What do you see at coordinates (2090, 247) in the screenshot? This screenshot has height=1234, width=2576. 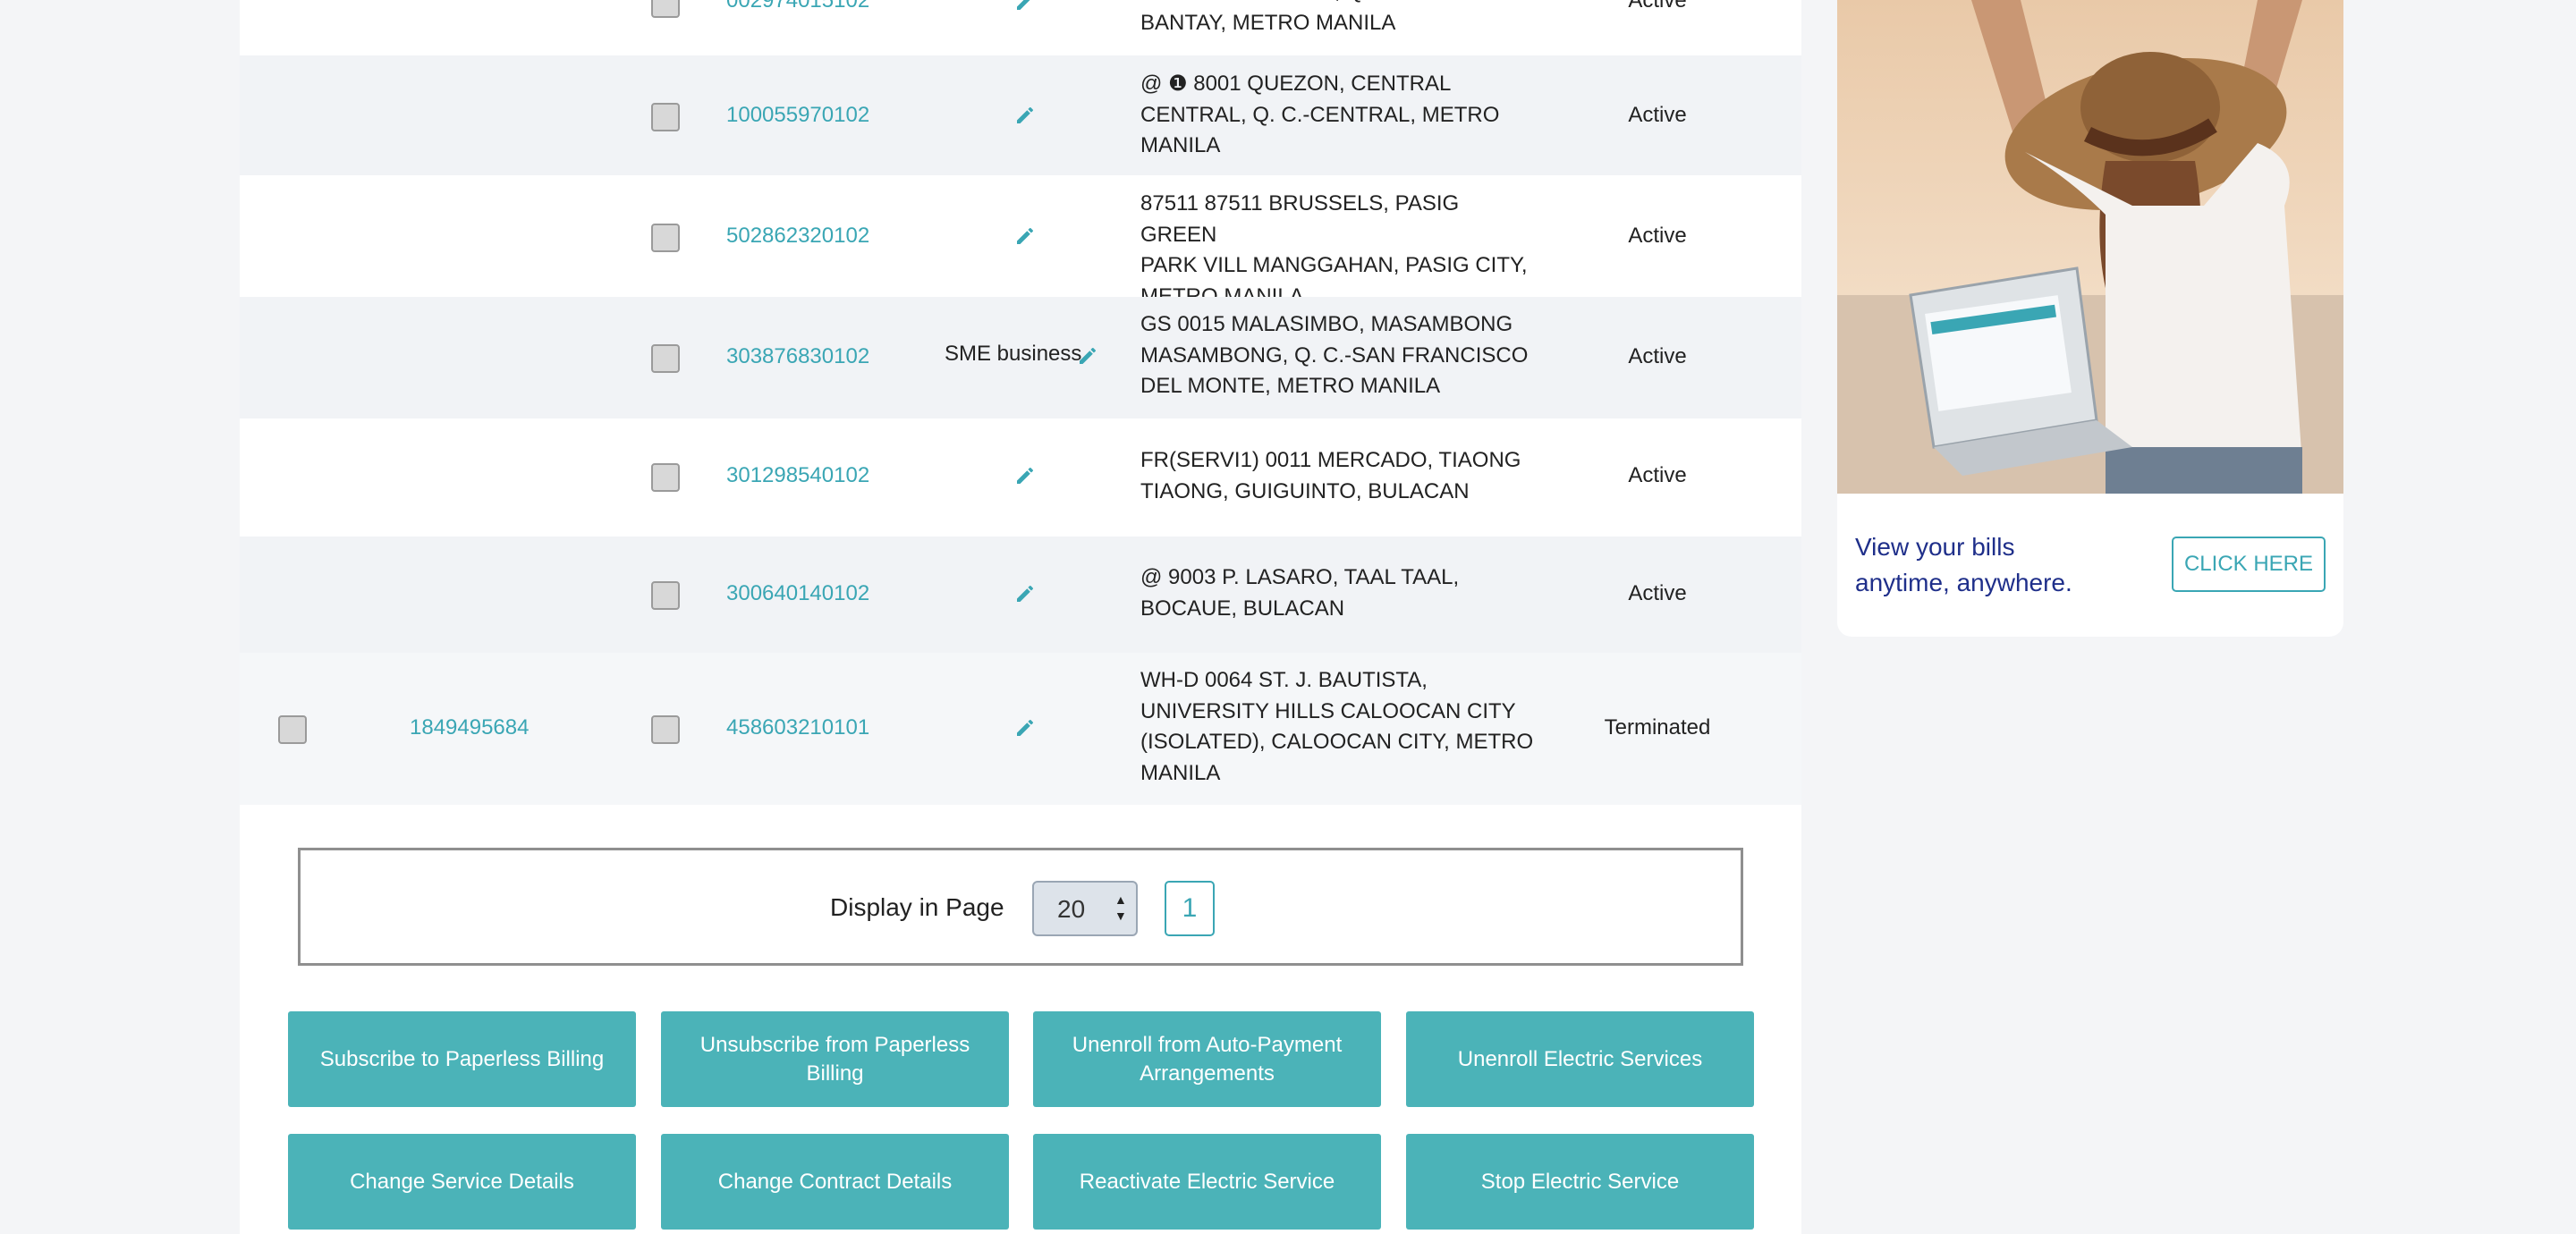 I see `promo-woman-laptop-image` at bounding box center [2090, 247].